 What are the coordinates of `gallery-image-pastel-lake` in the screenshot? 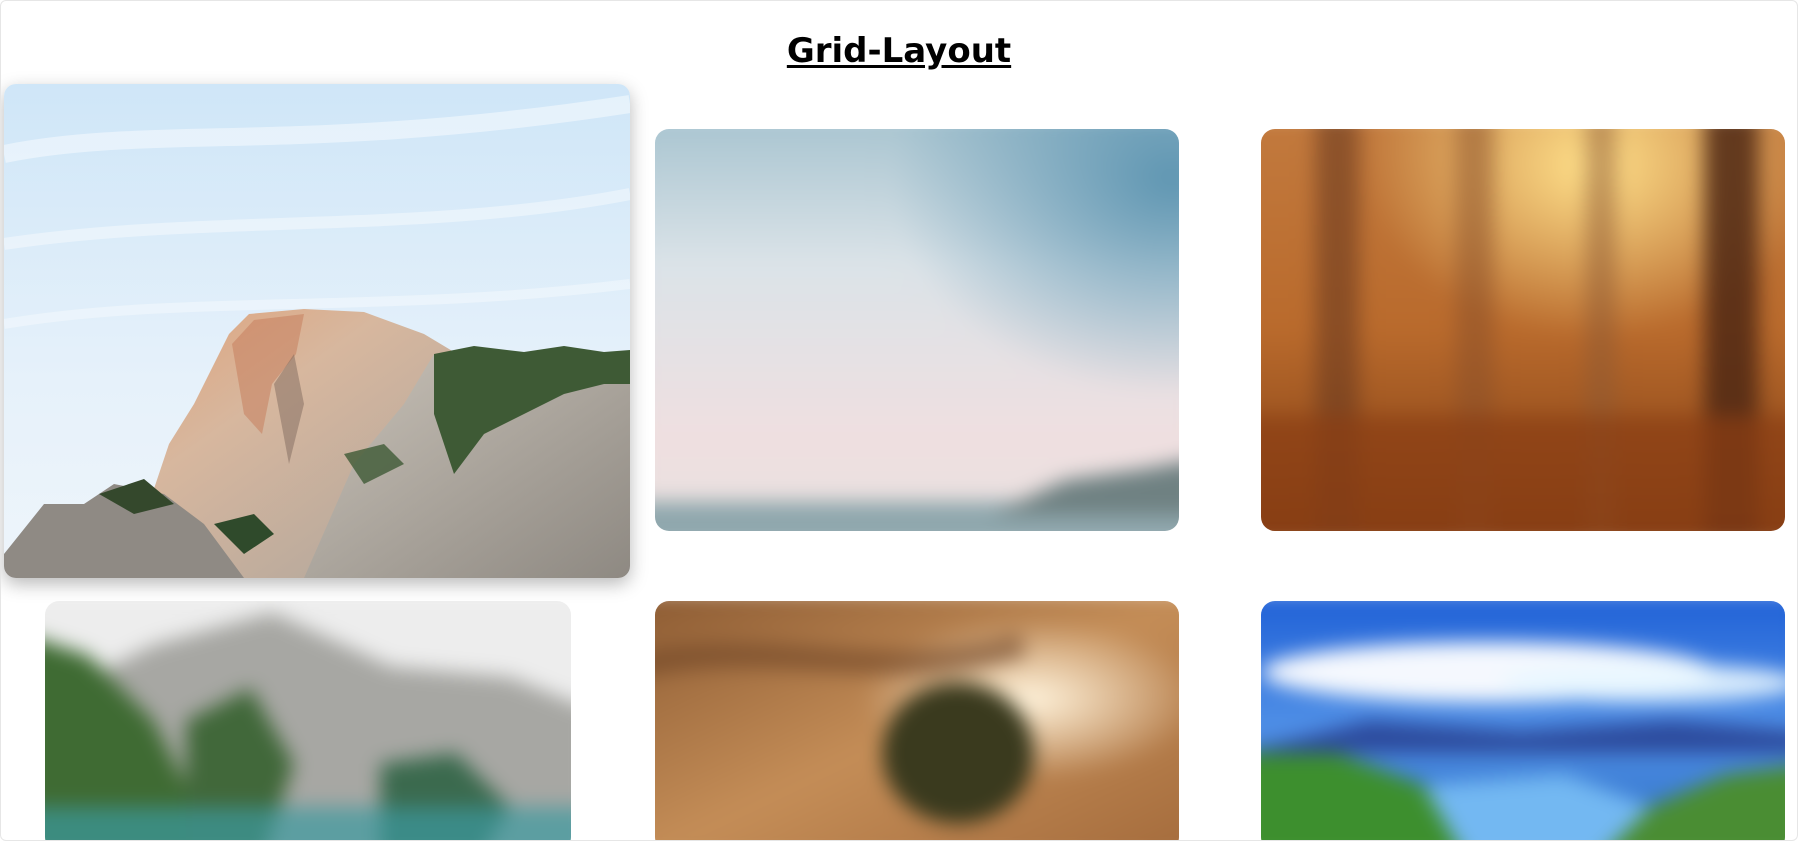 It's located at (917, 330).